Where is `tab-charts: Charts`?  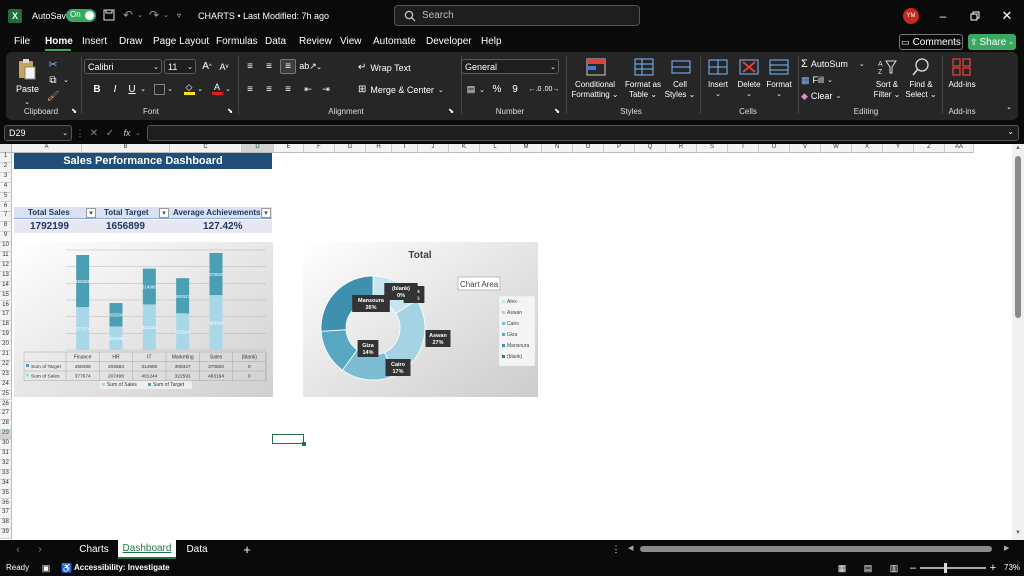
tab-charts: Charts is located at coordinates (94, 549).